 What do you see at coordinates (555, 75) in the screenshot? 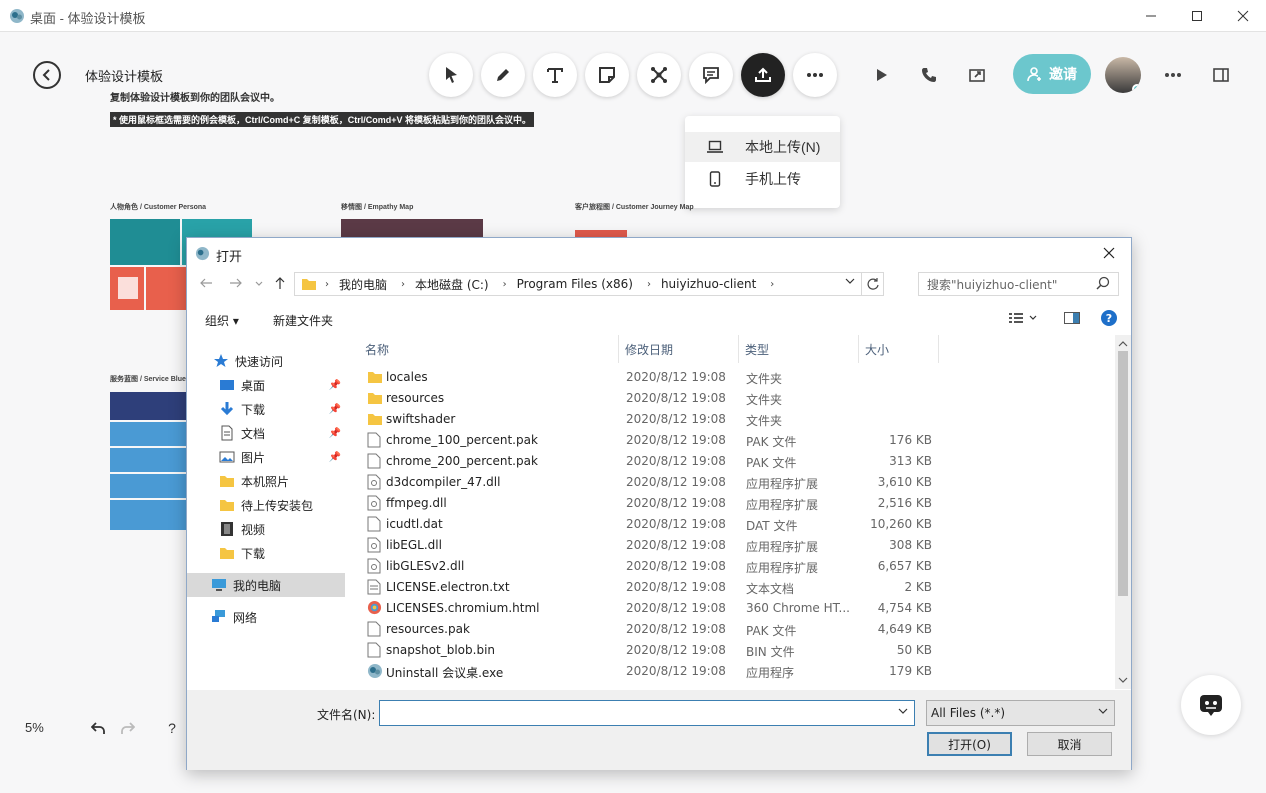
I see `text-tool-button` at bounding box center [555, 75].